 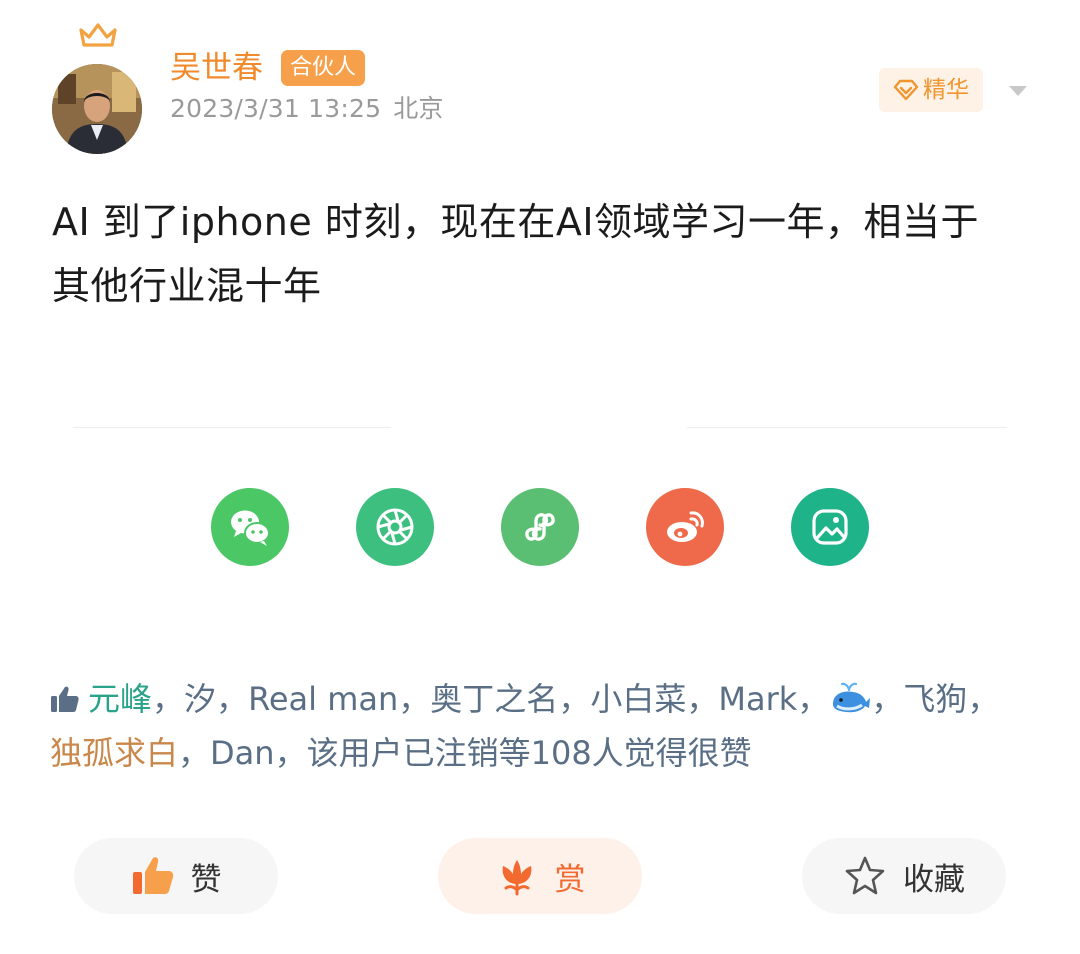 What do you see at coordinates (418, 108) in the screenshot?
I see `post-location: 北京` at bounding box center [418, 108].